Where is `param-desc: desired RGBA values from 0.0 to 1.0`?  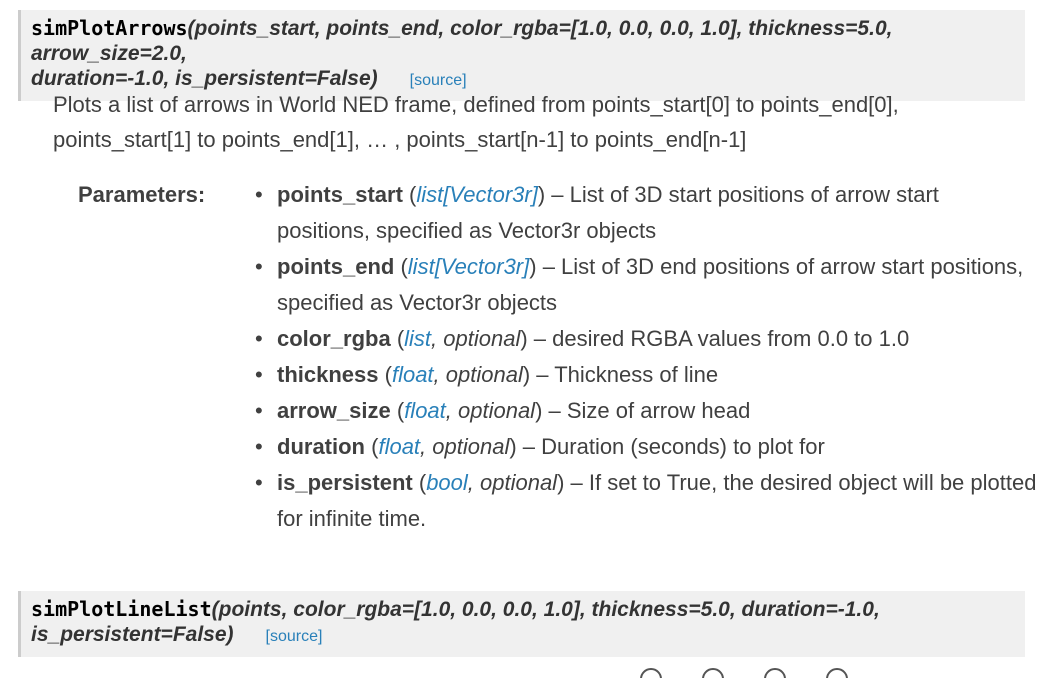
param-desc: desired RGBA values from 0.0 to 1.0 is located at coordinates (731, 338).